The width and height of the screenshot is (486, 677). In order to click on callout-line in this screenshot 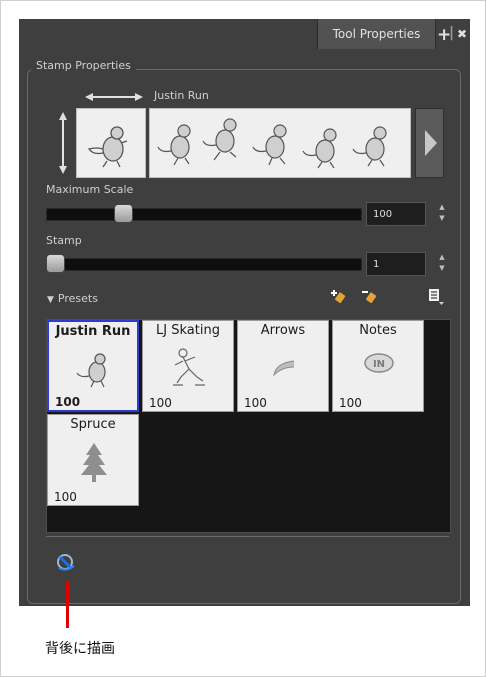, I will do `click(67, 604)`.